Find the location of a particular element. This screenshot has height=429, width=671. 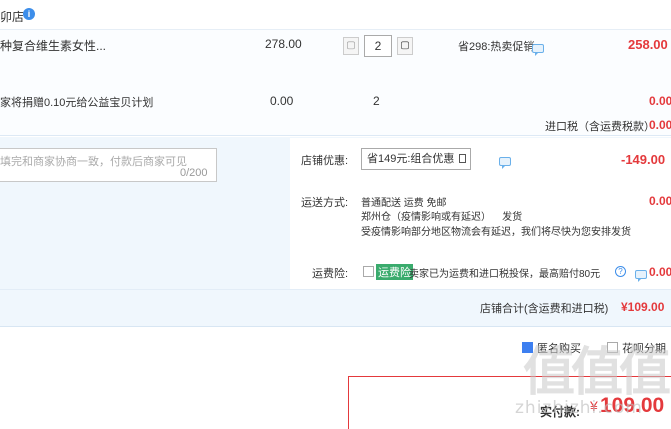

shop-discount-label: 店铺优惠: is located at coordinates (325, 161).